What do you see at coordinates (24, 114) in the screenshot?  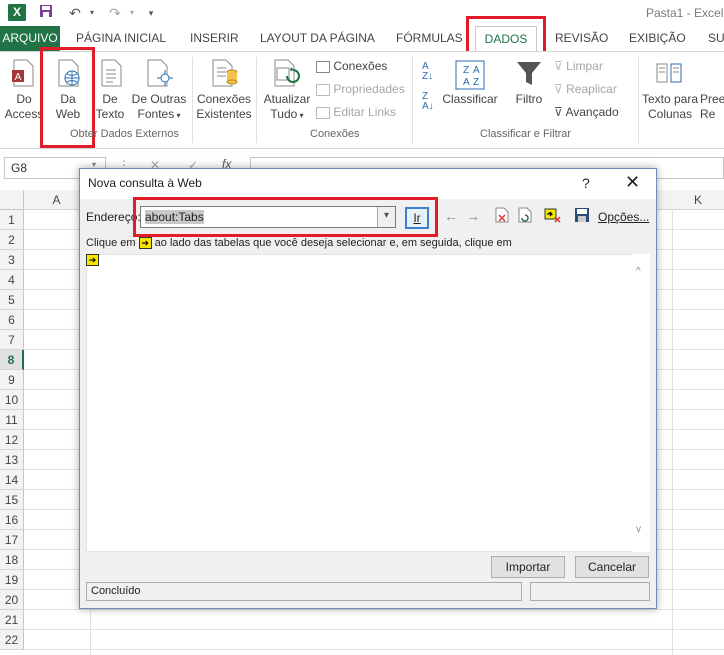 I see `do-access-label-2: Access` at bounding box center [24, 114].